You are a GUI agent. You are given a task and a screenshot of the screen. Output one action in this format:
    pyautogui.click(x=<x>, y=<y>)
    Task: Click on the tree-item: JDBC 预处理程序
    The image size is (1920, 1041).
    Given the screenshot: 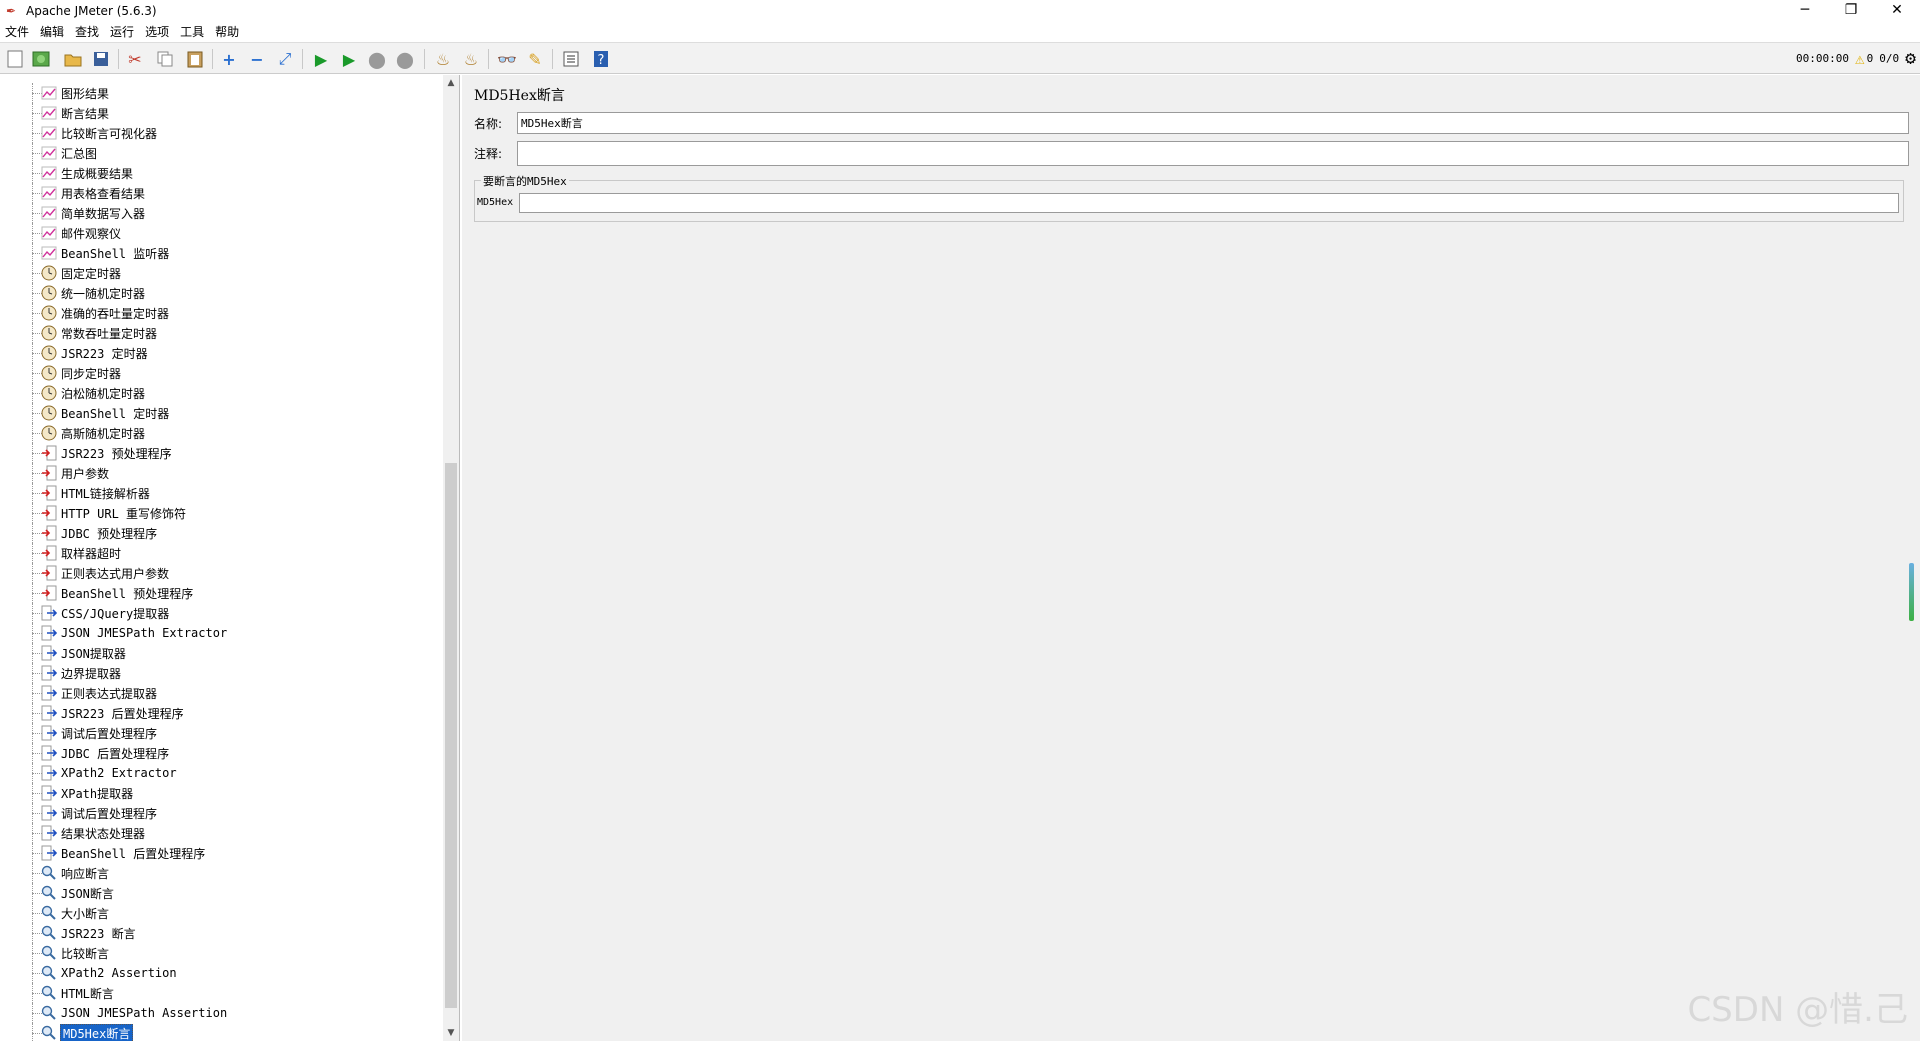 What is the action you would take?
    pyautogui.click(x=220, y=533)
    